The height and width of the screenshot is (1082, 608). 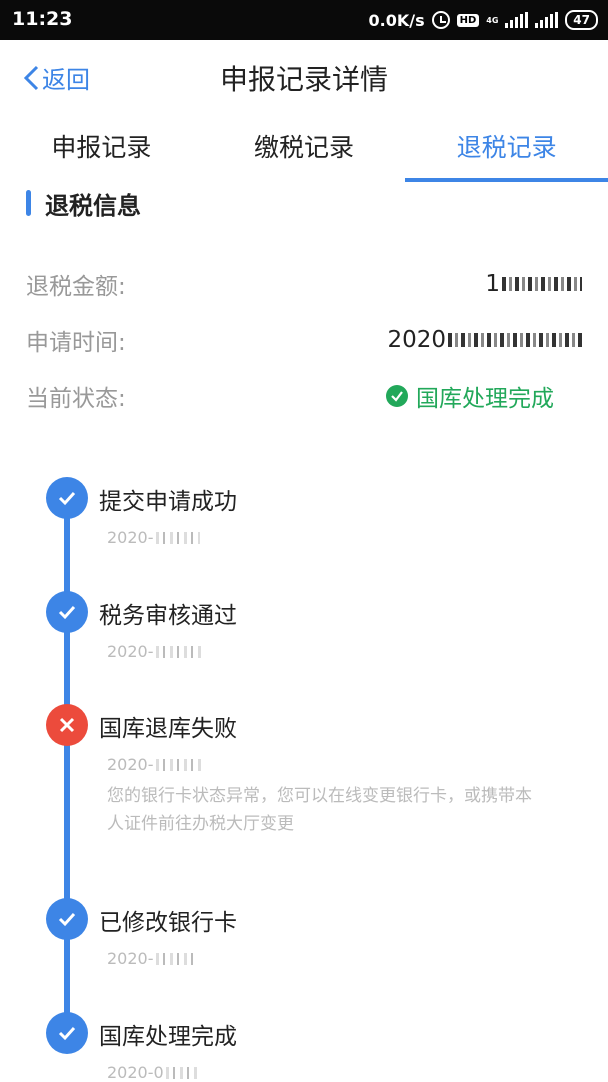 What do you see at coordinates (42, 19) in the screenshot?
I see `status-time: 11:23` at bounding box center [42, 19].